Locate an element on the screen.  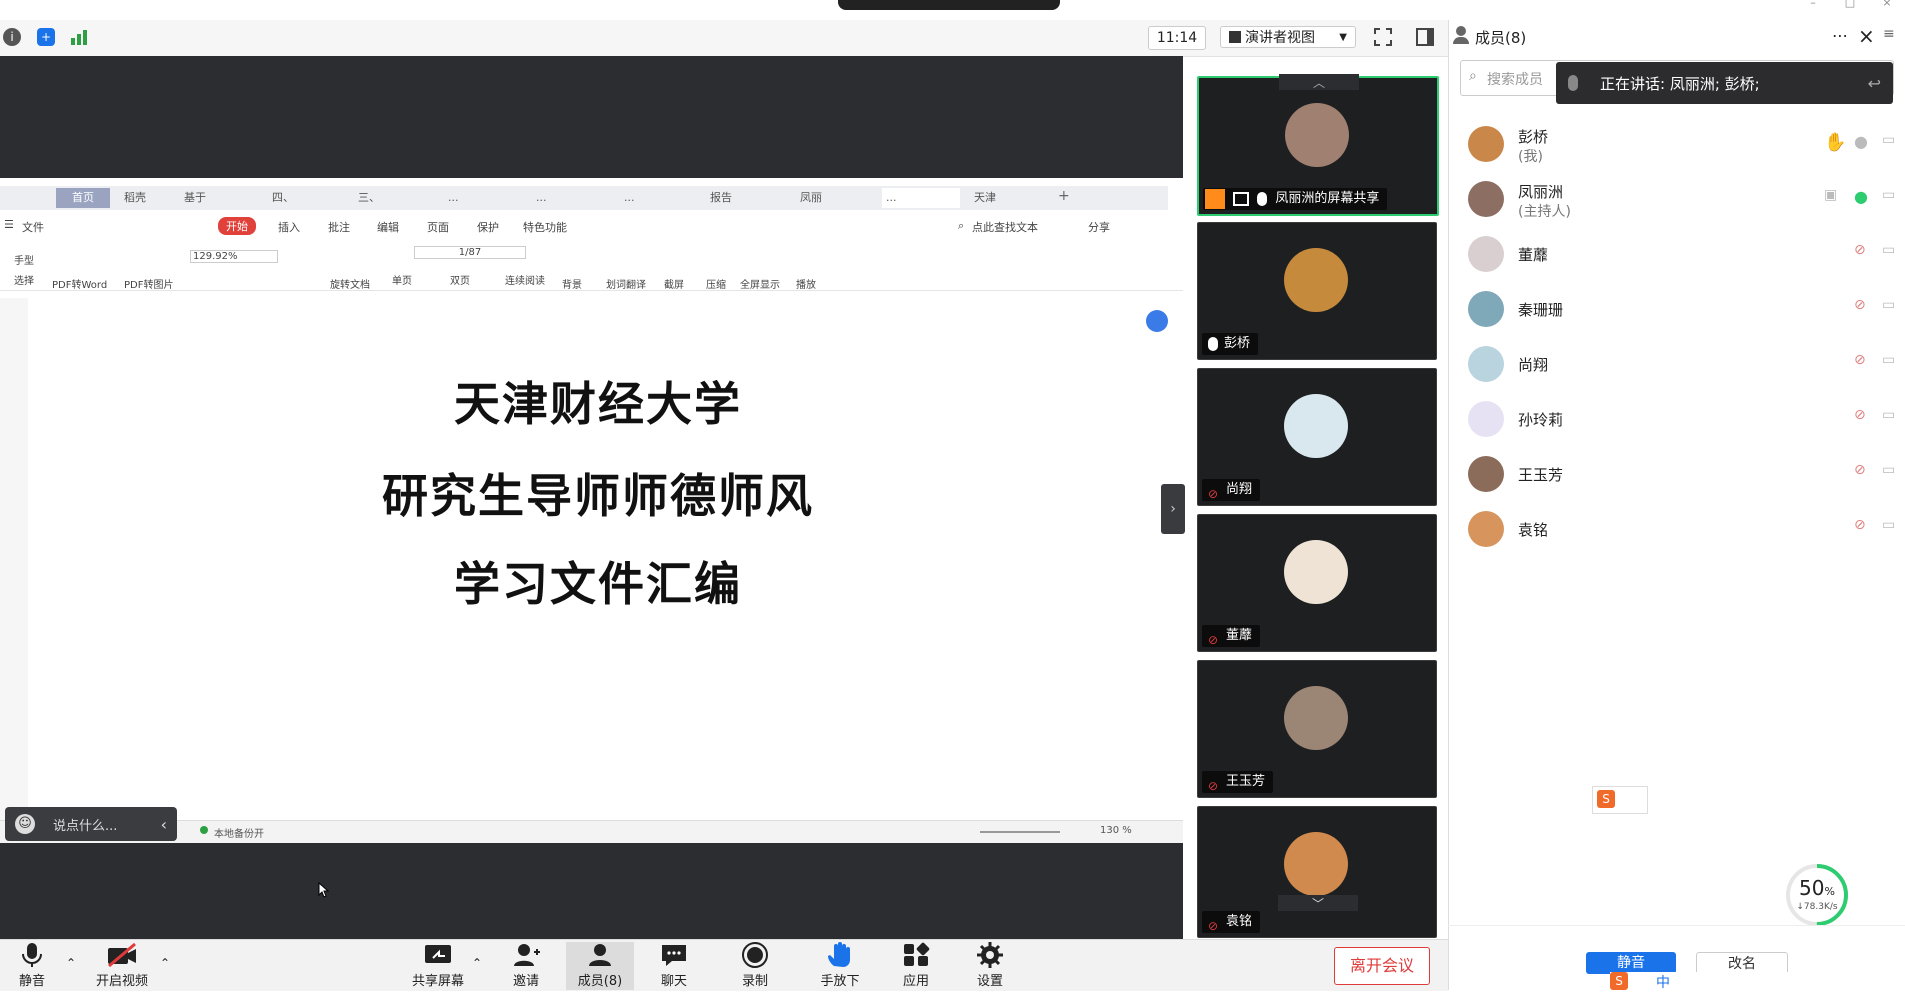
scroll-up-icon: ︿ is located at coordinates (1319, 82).